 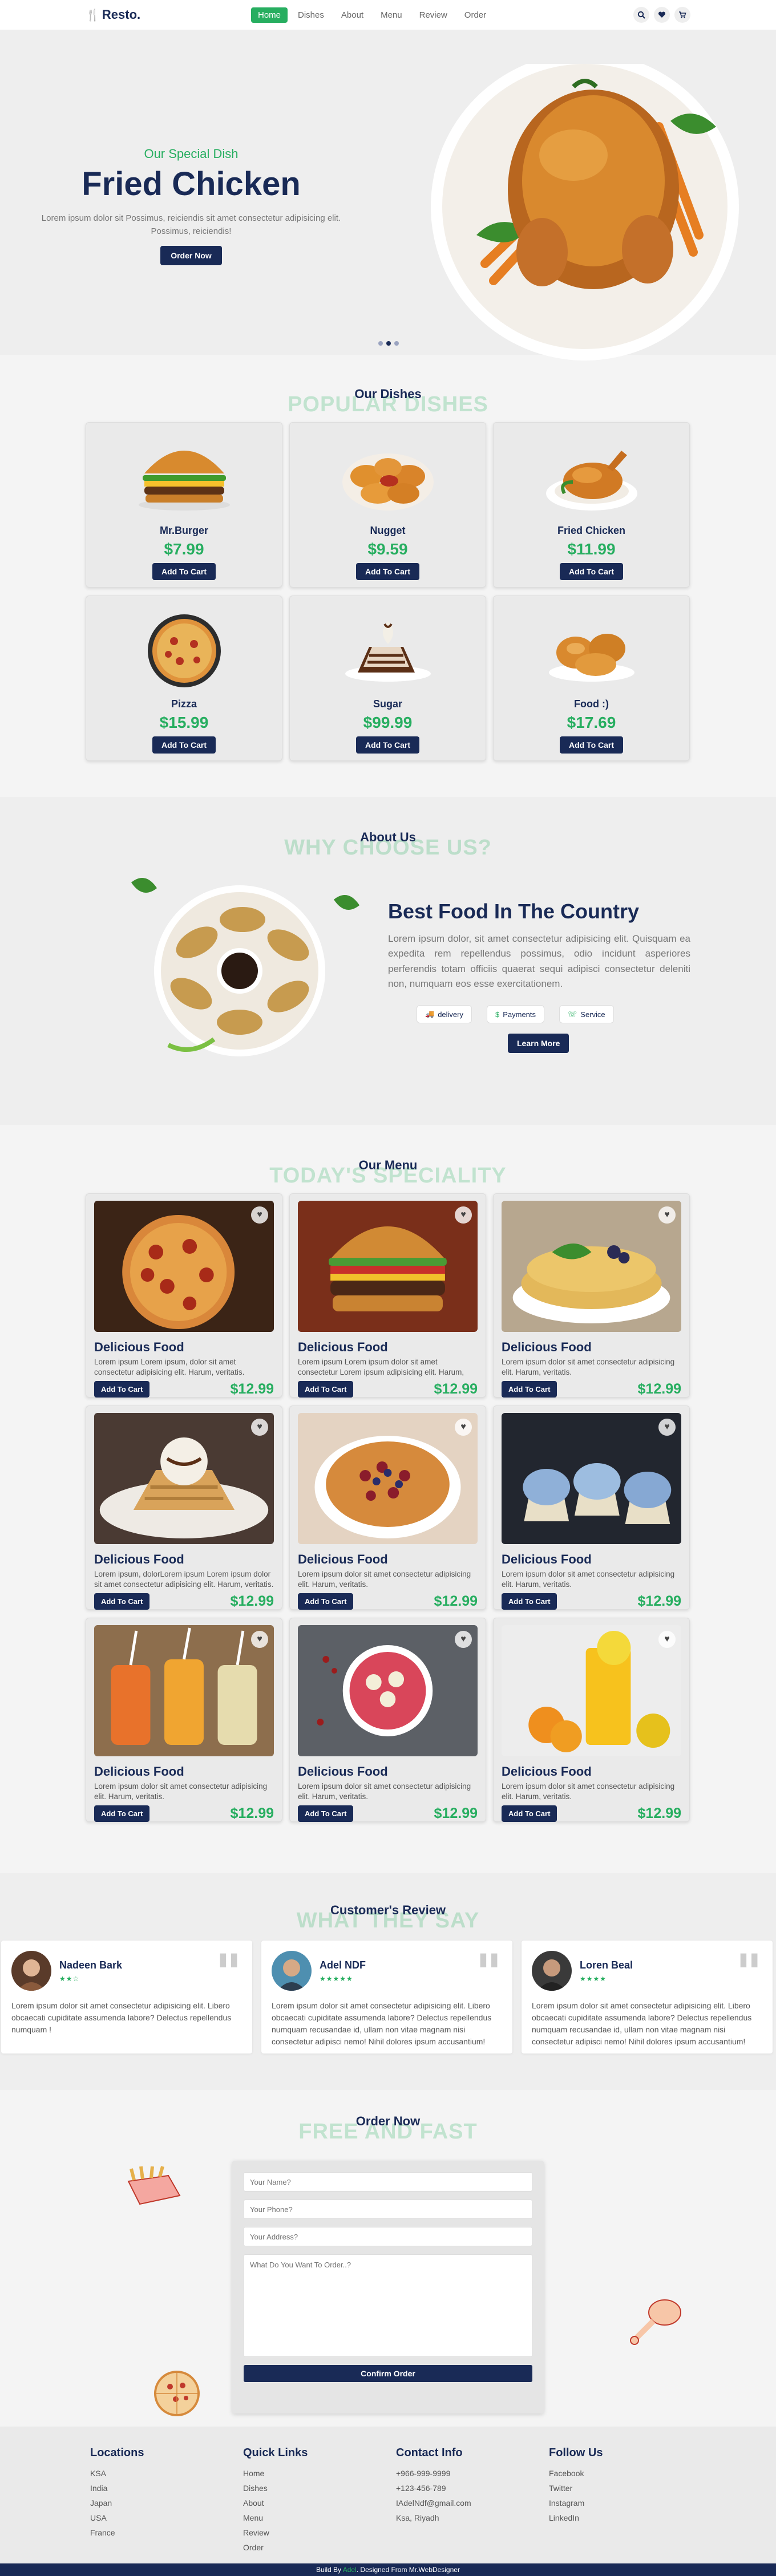 I want to click on order-now-button: Order Now, so click(x=191, y=255).